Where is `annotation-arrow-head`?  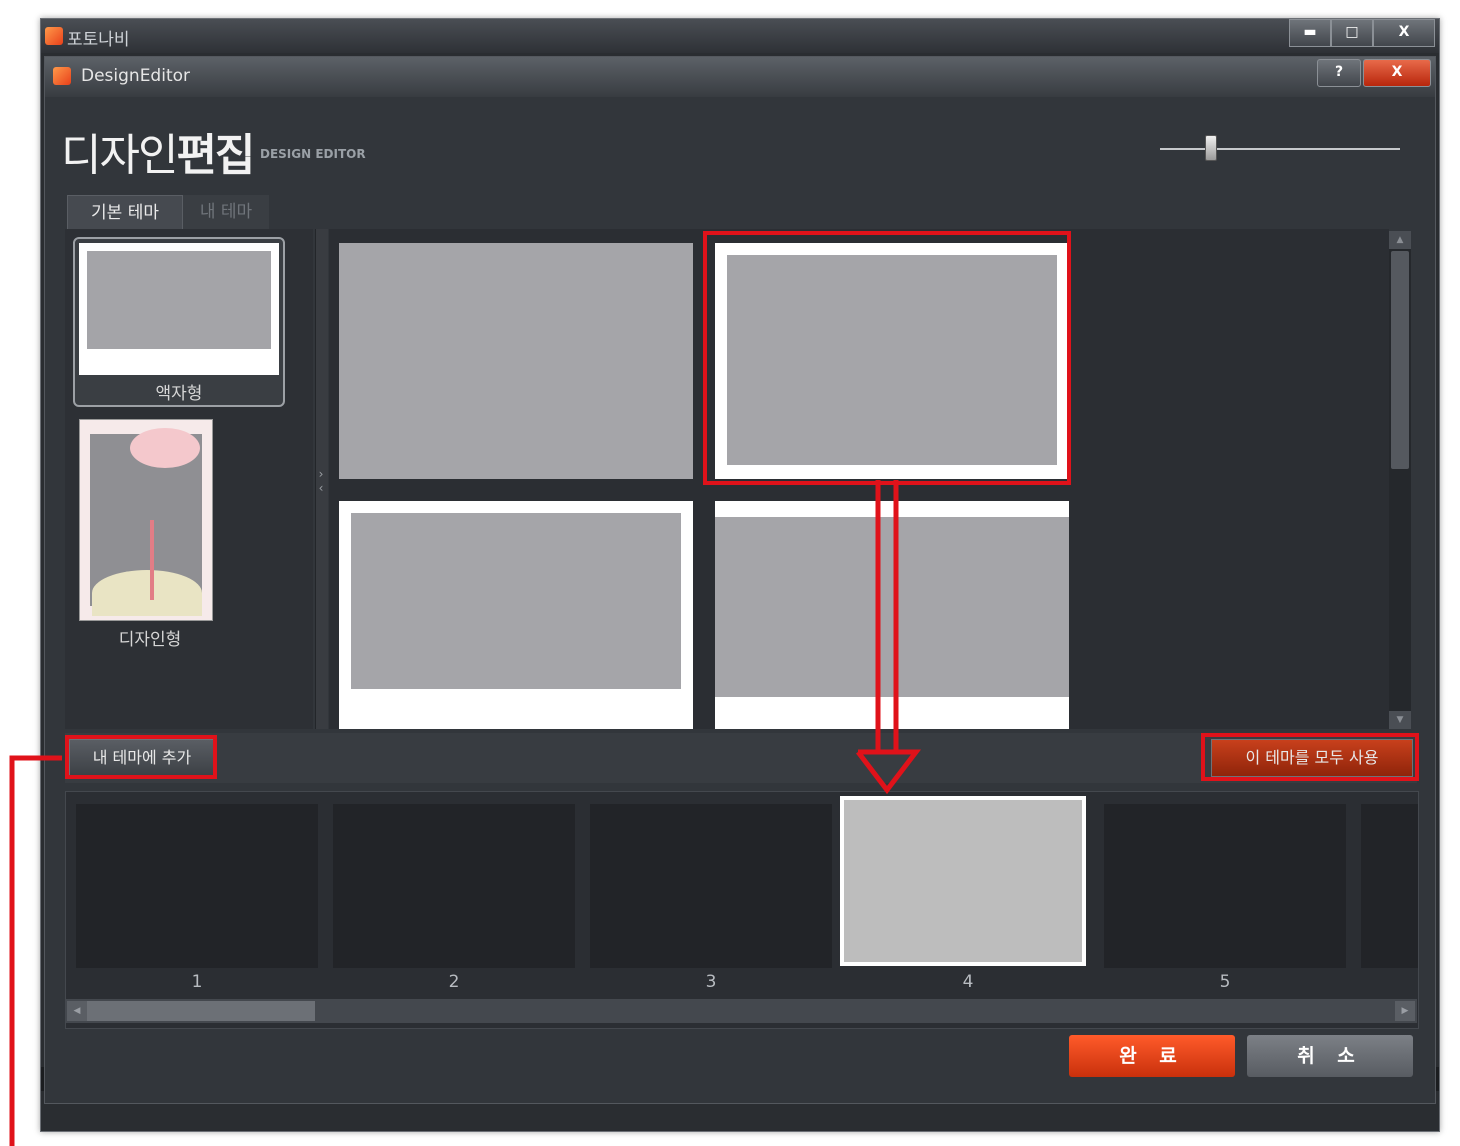
annotation-arrow-head is located at coordinates (889, 772).